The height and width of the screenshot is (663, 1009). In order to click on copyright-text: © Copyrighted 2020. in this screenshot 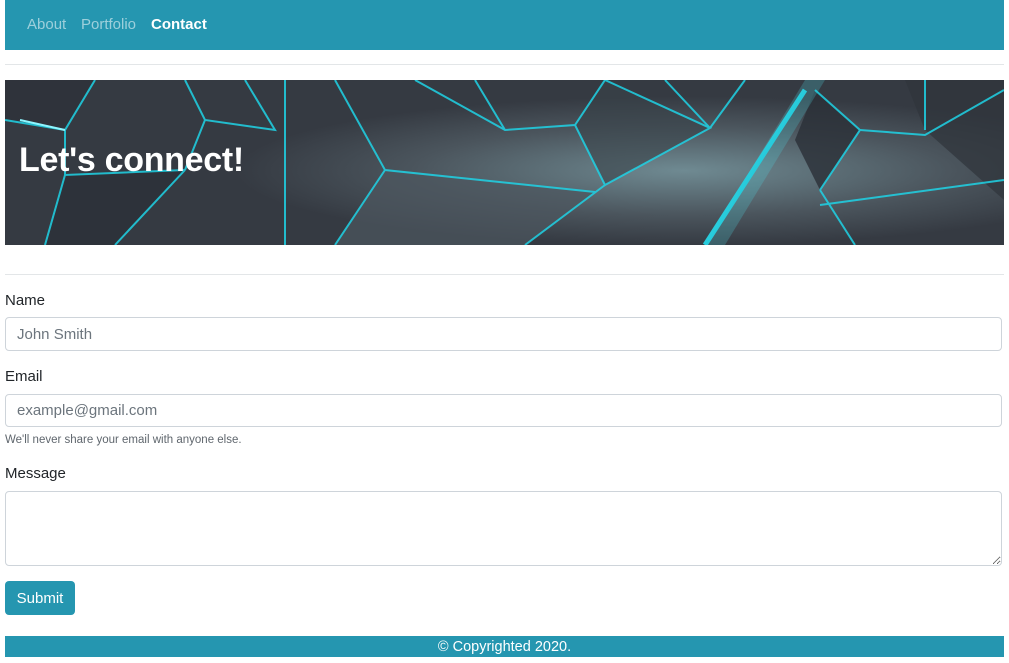, I will do `click(504, 647)`.